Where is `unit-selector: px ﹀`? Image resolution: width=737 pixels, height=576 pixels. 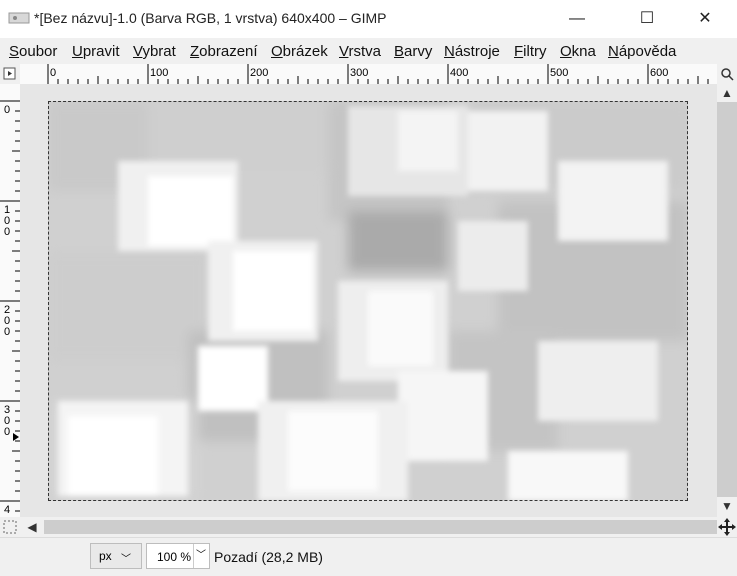 unit-selector: px ﹀ is located at coordinates (116, 556).